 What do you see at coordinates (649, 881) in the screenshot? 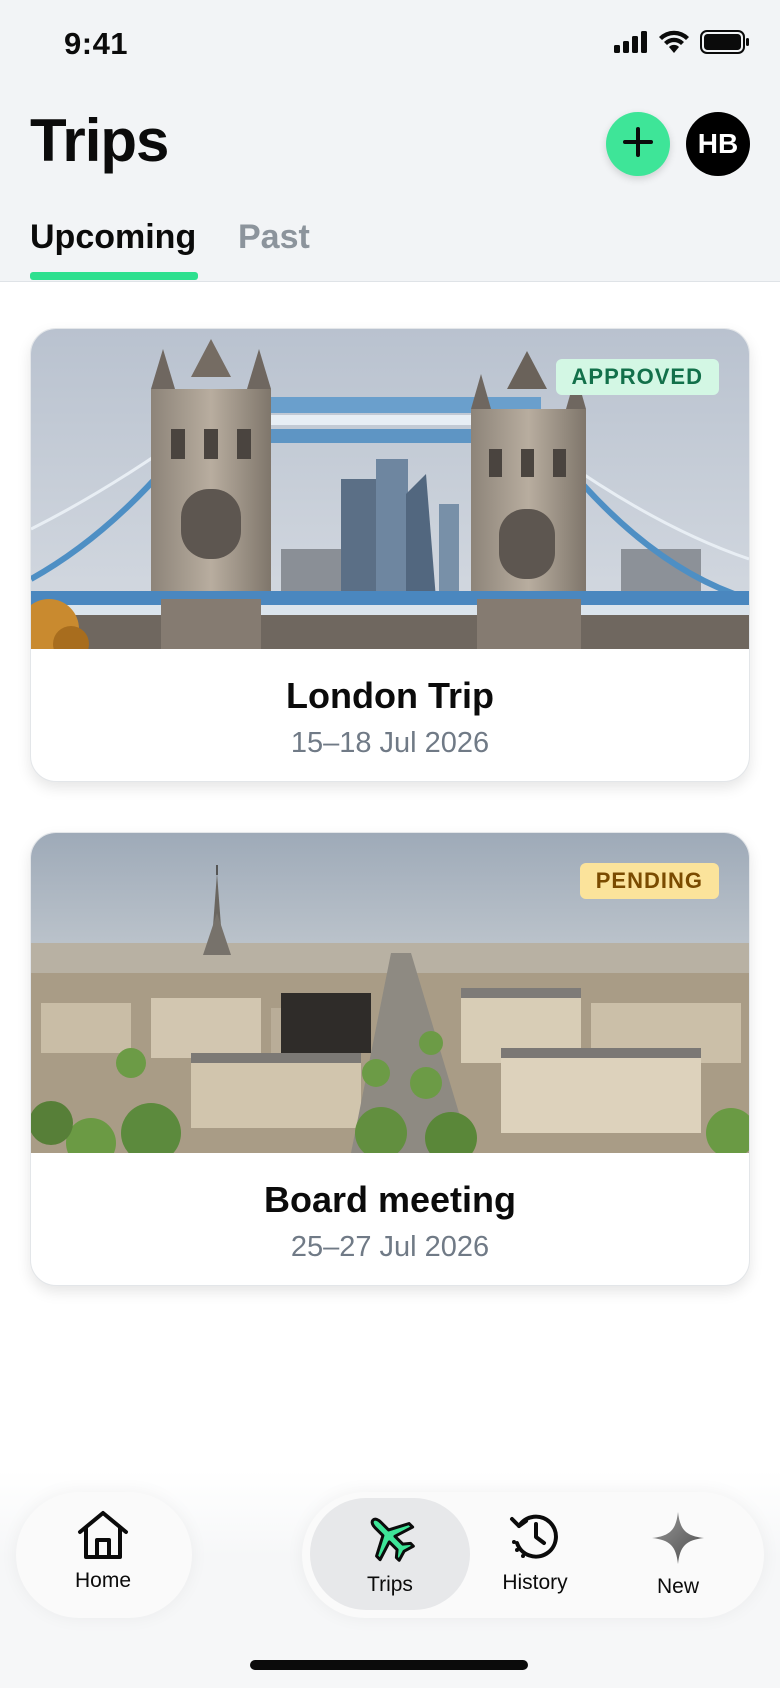
I see `status-badge: PENDING` at bounding box center [649, 881].